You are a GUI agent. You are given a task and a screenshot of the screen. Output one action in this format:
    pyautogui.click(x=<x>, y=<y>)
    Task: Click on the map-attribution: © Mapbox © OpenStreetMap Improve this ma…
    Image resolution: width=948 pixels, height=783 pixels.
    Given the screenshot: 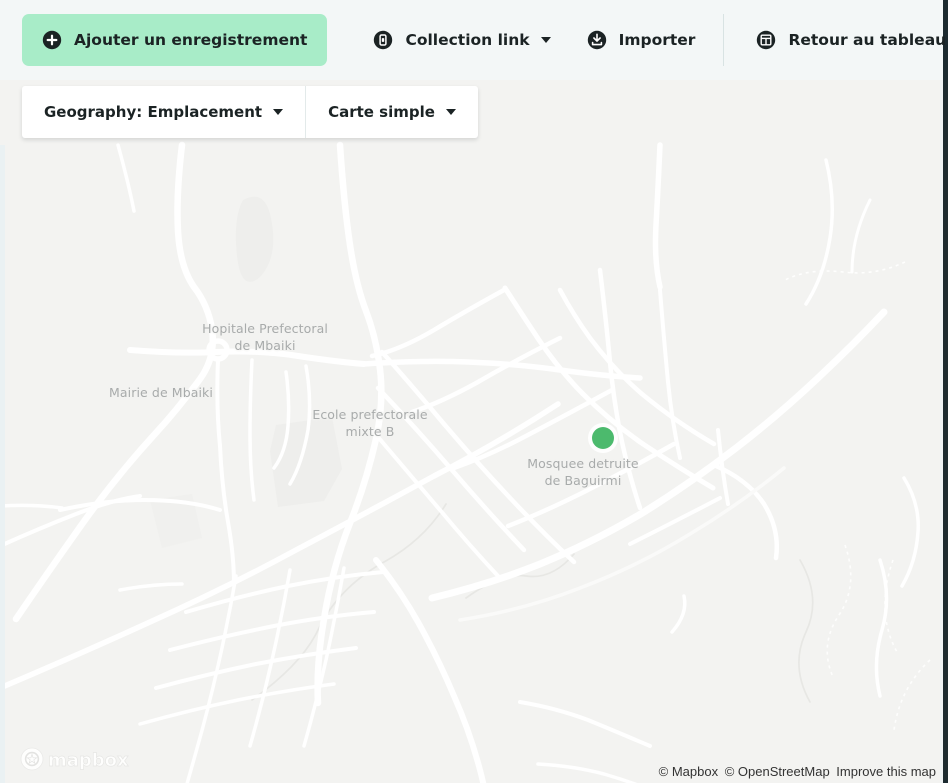 What is the action you would take?
    pyautogui.click(x=796, y=771)
    